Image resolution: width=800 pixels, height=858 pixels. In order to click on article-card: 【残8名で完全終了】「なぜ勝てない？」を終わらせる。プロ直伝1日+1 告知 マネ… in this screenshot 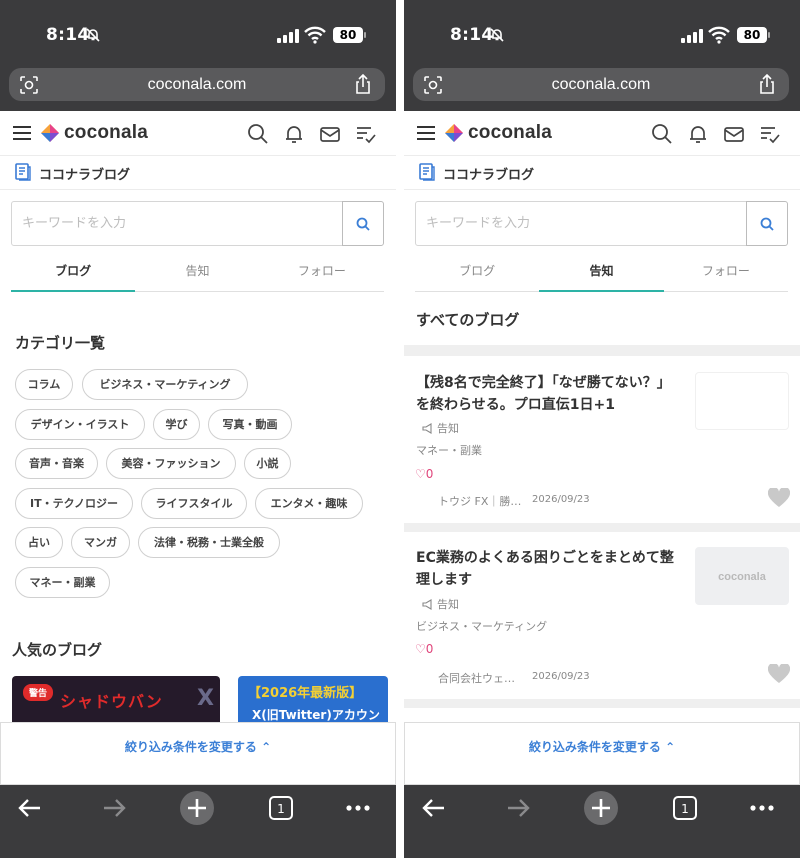, I will do `click(602, 439)`.